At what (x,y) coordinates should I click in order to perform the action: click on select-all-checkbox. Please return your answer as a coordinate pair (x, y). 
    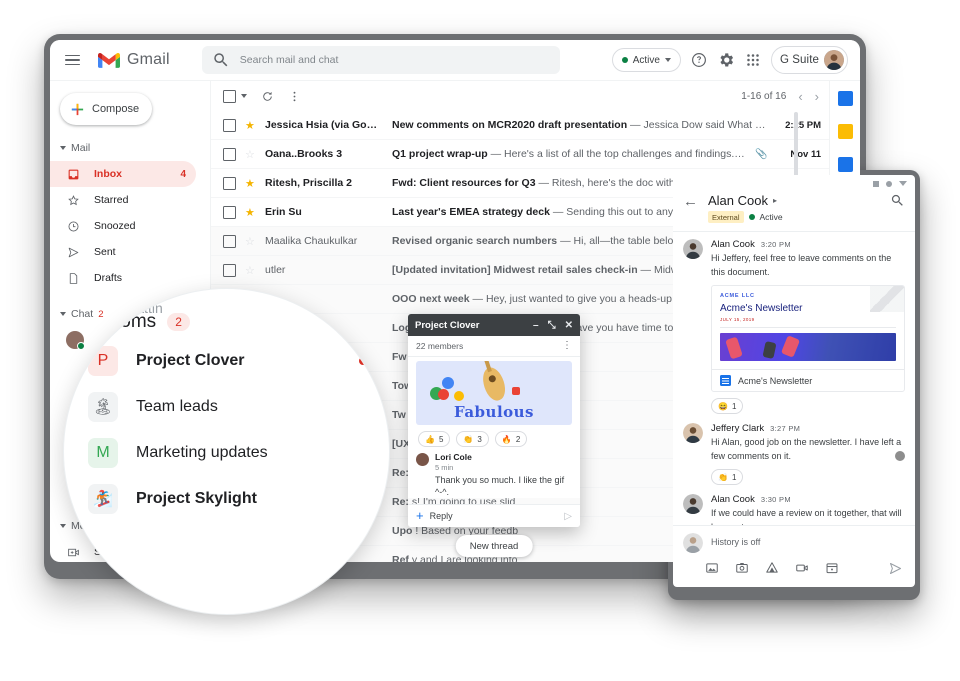
    Looking at the image, I should click on (229, 96).